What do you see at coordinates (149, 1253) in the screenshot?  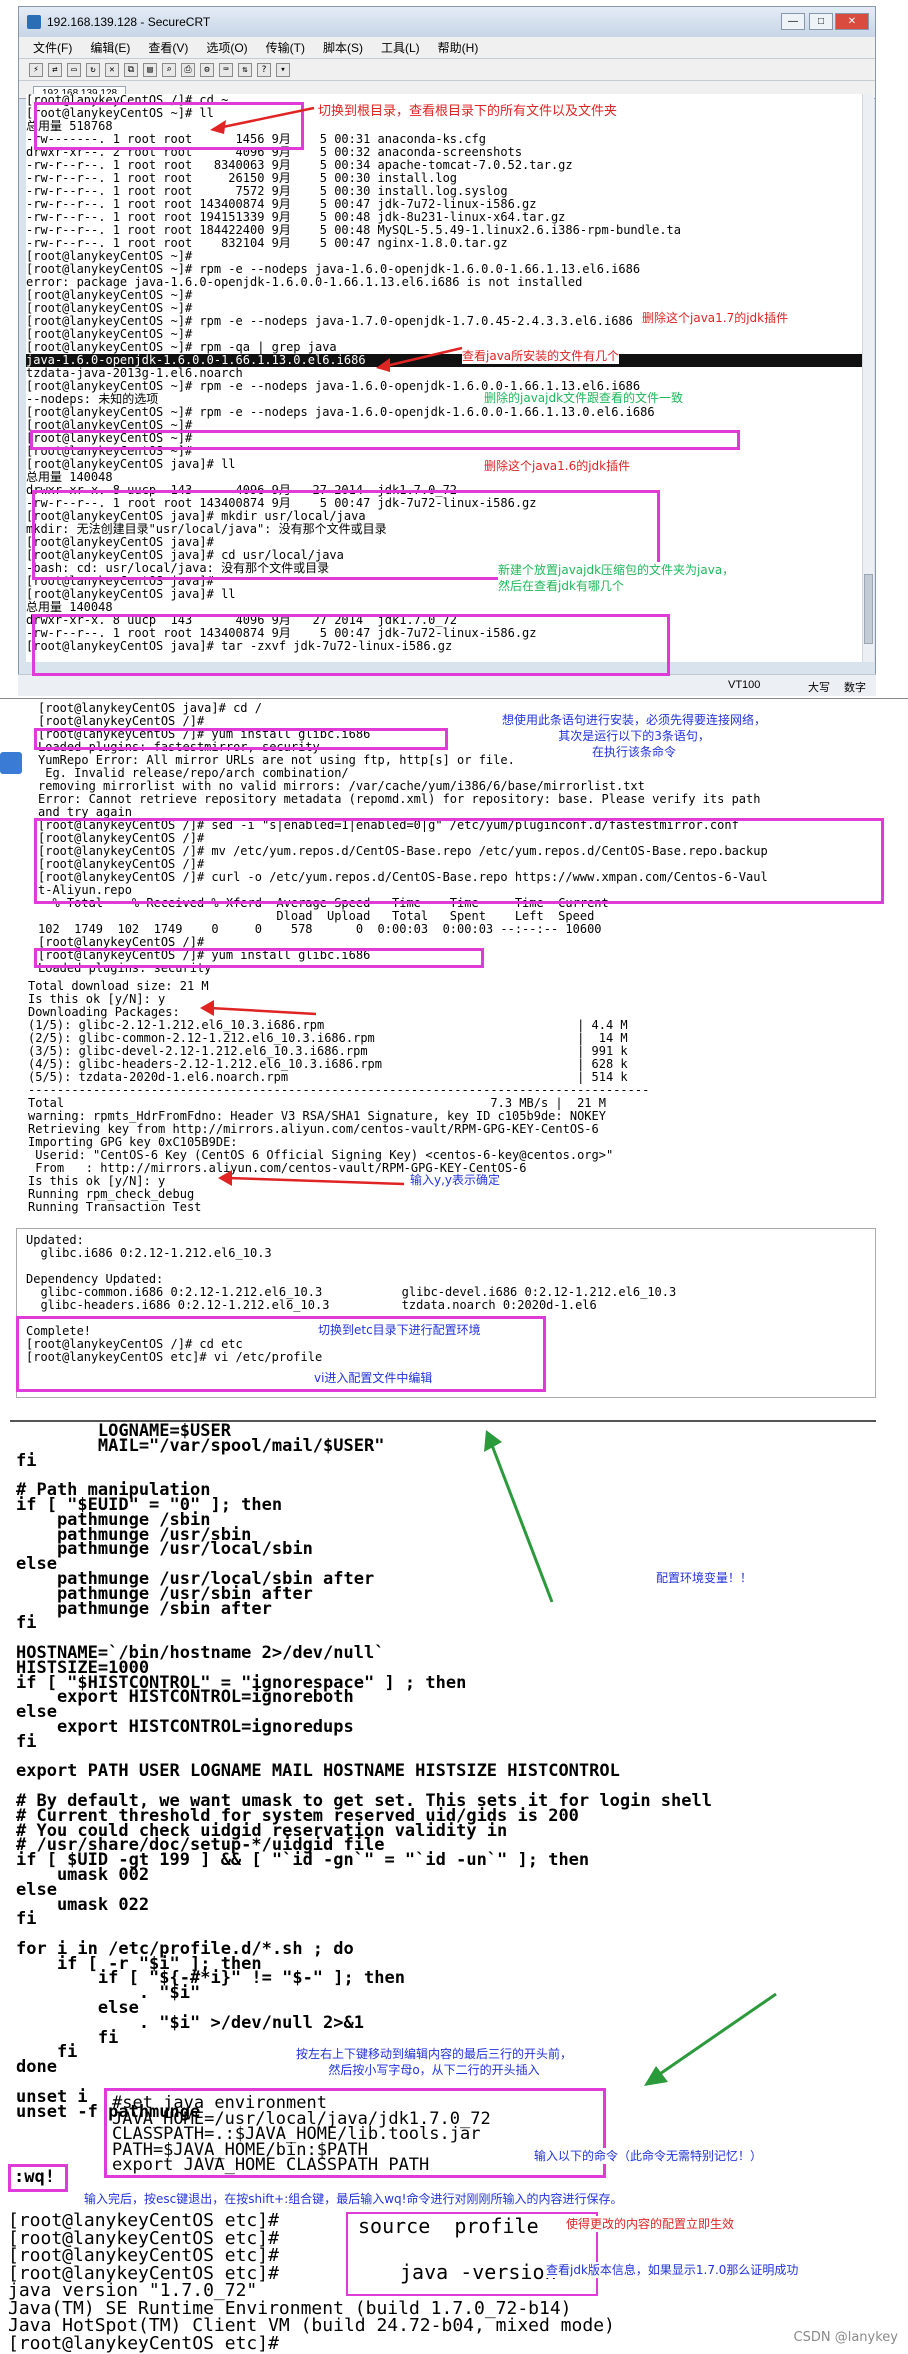 I see `terminal-line: glibc.i686 0:2.12-1.212.el6_10.3` at bounding box center [149, 1253].